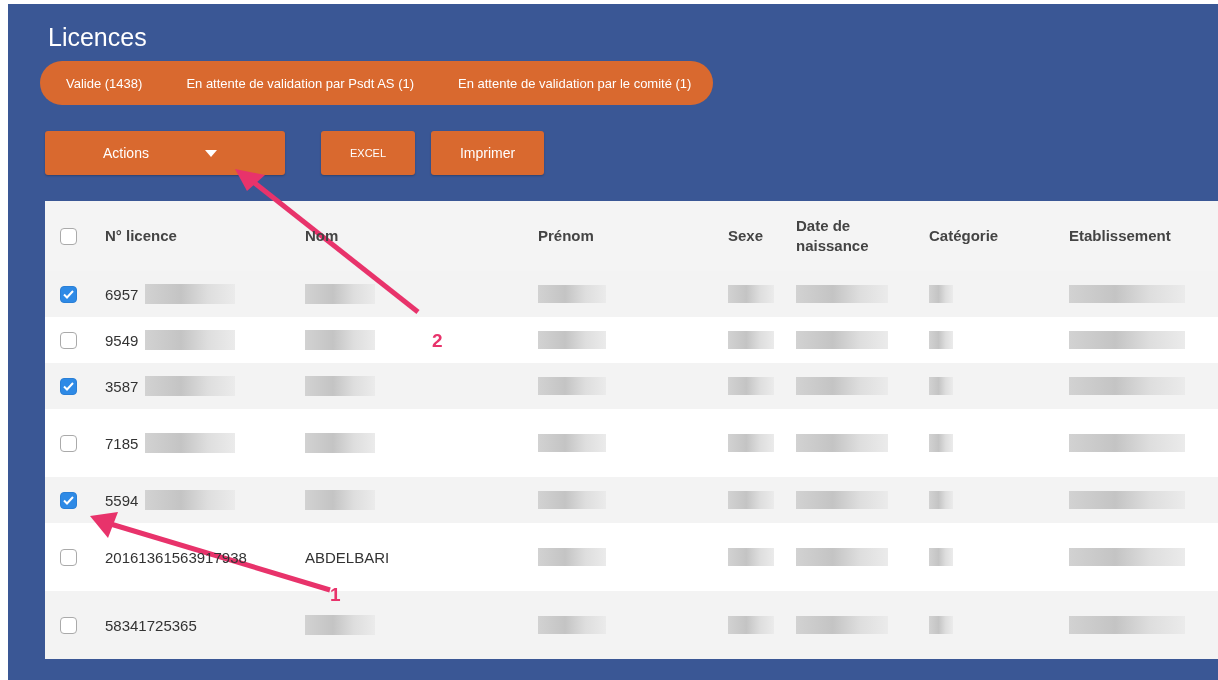 This screenshot has height=680, width=1218. What do you see at coordinates (122, 500) in the screenshot?
I see `licence-number: 5594` at bounding box center [122, 500].